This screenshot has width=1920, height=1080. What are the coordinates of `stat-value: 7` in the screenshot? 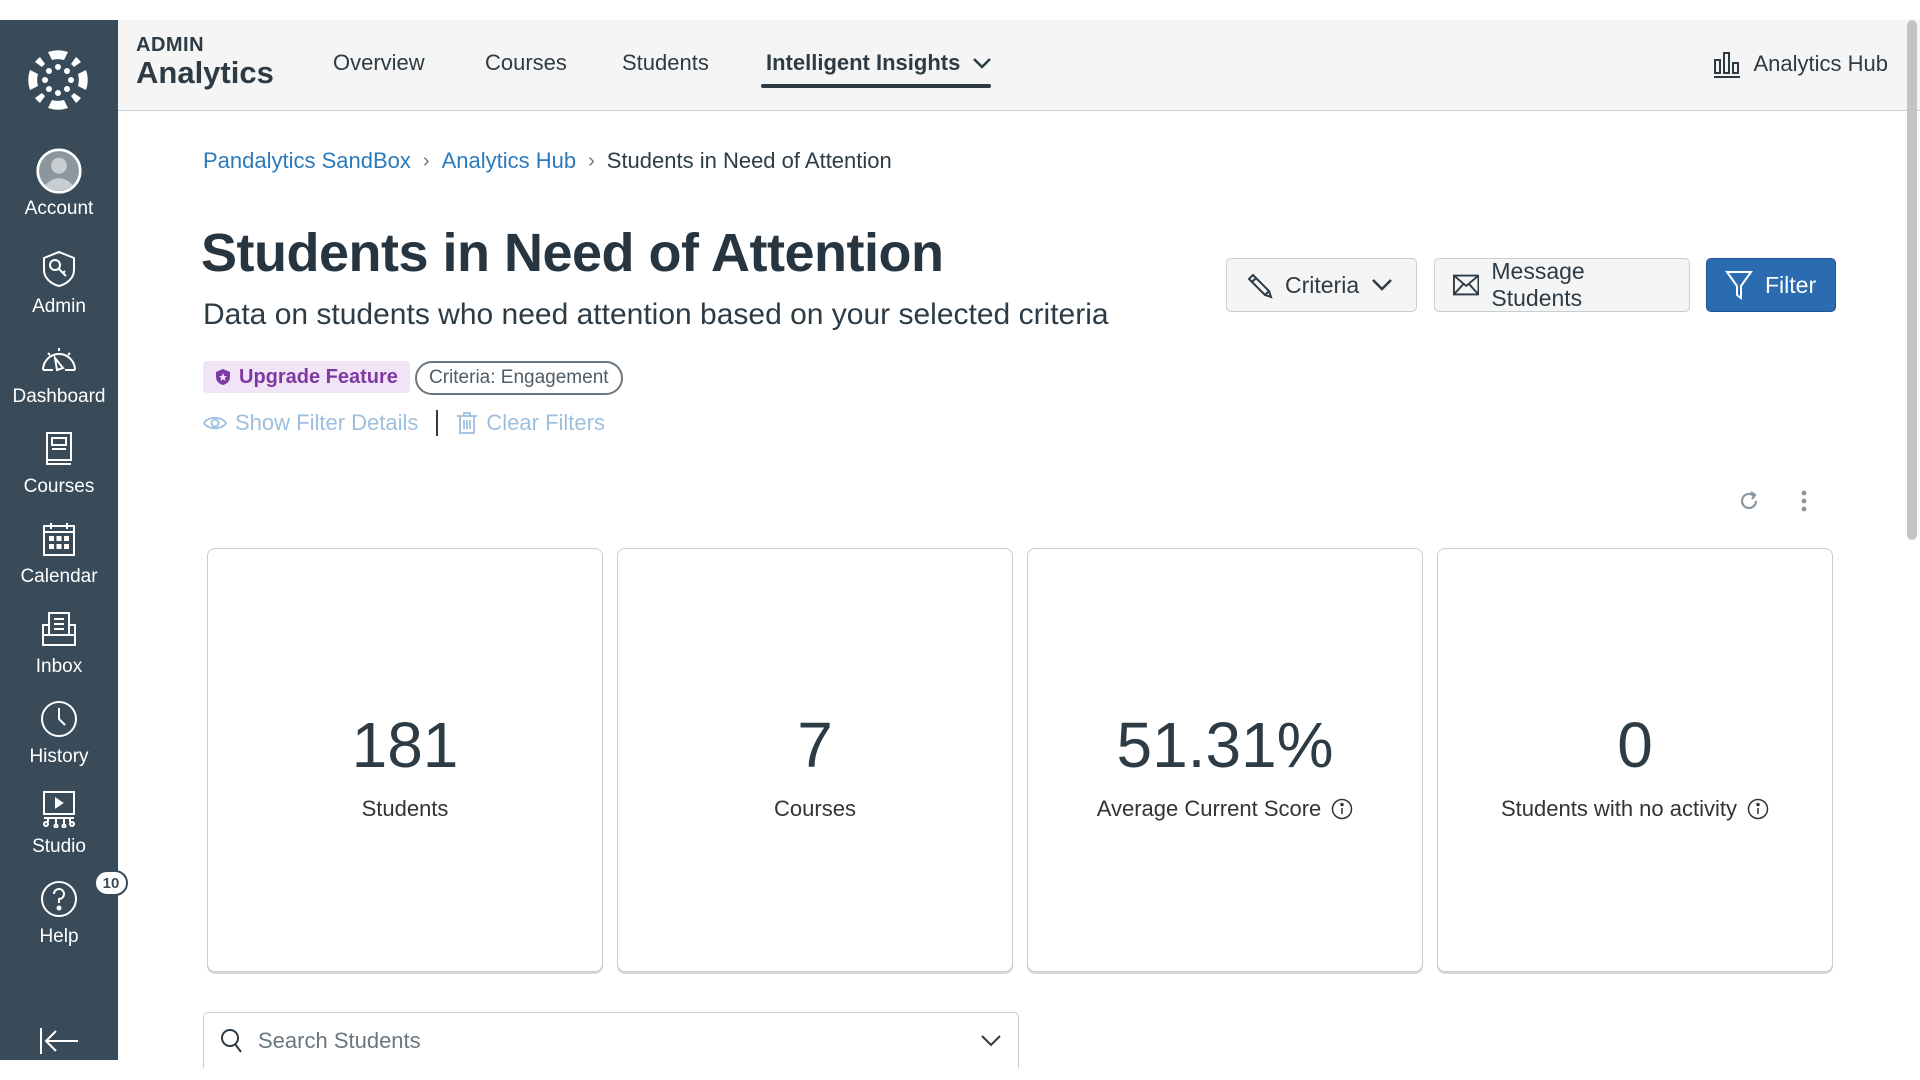 It's located at (815, 745).